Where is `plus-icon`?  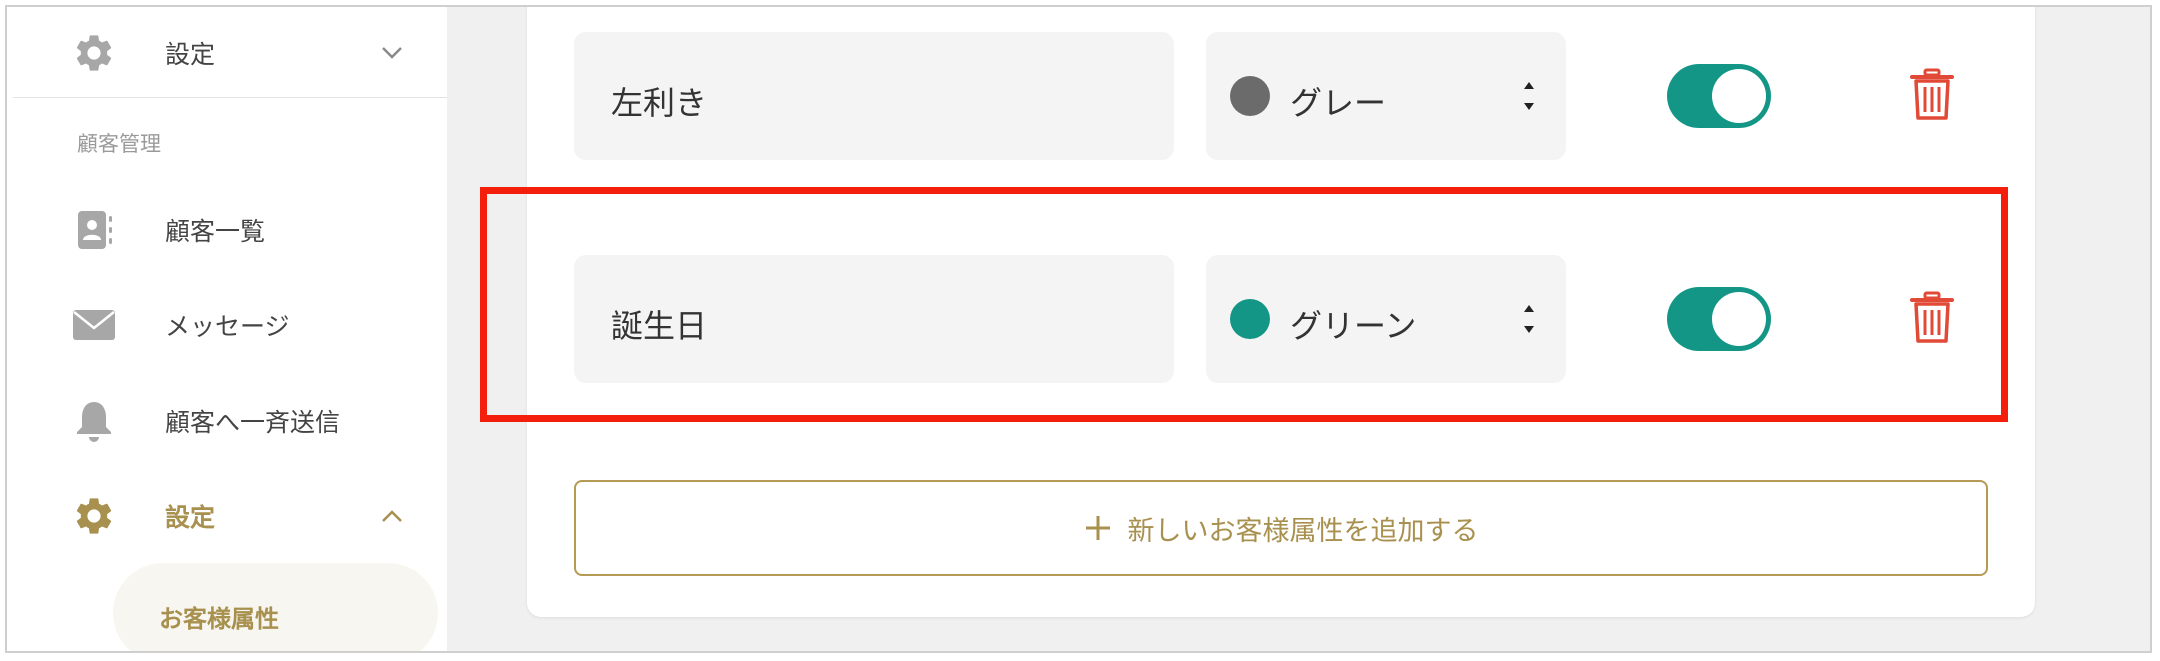
plus-icon is located at coordinates (1098, 528).